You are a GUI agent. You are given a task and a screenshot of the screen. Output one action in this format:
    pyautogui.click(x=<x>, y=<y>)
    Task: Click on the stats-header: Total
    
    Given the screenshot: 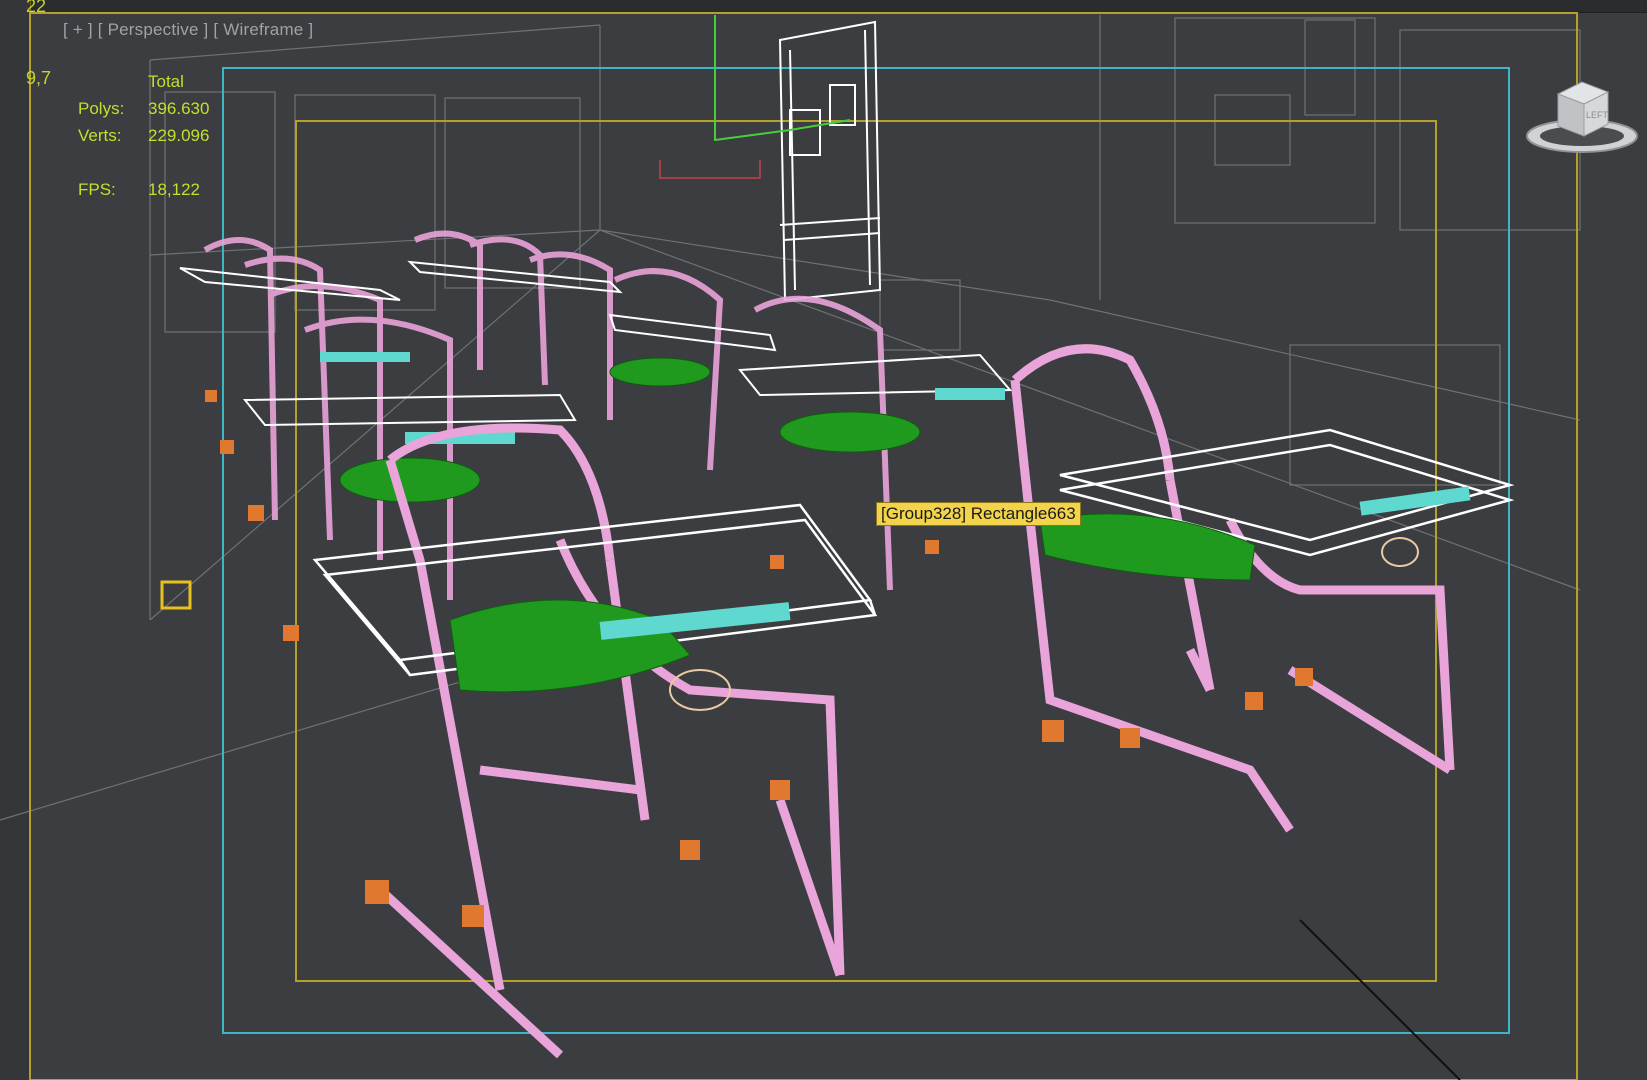 What is the action you would take?
    pyautogui.click(x=166, y=81)
    